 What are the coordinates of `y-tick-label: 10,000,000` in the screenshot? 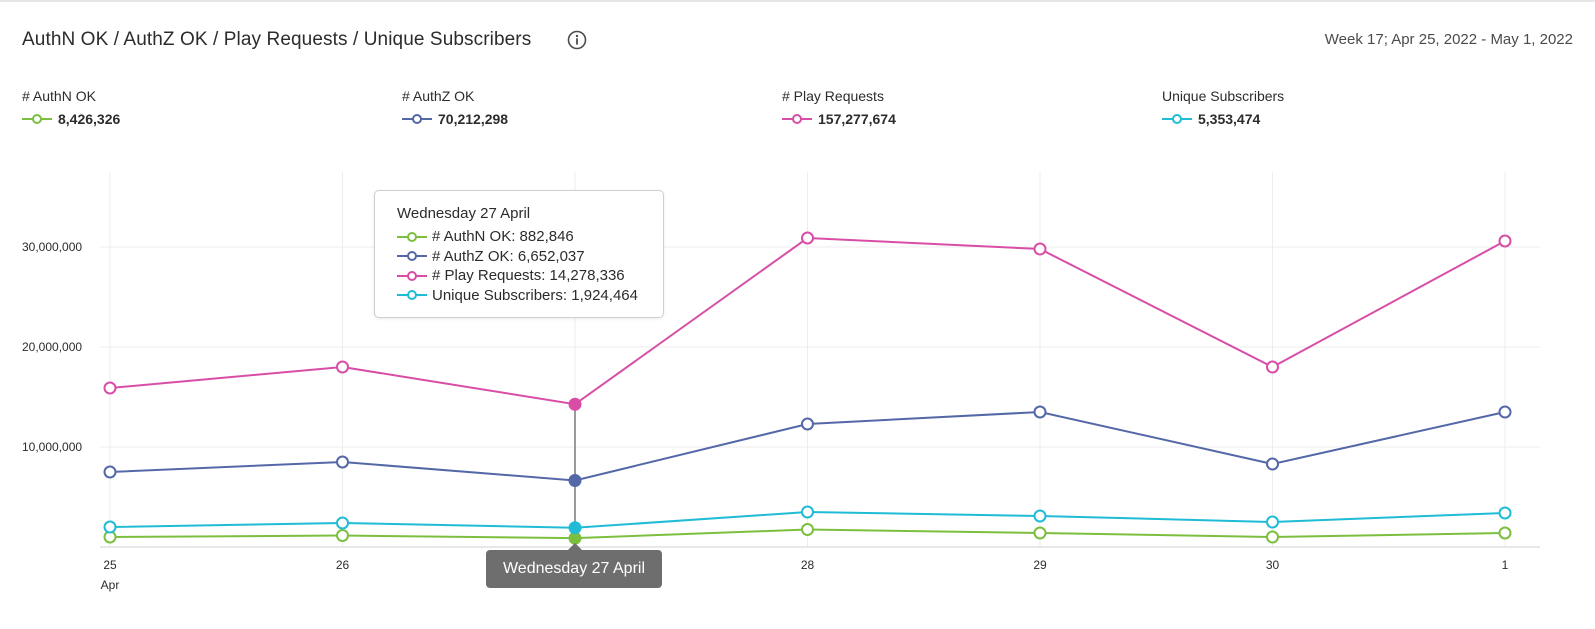 It's located at (52, 447).